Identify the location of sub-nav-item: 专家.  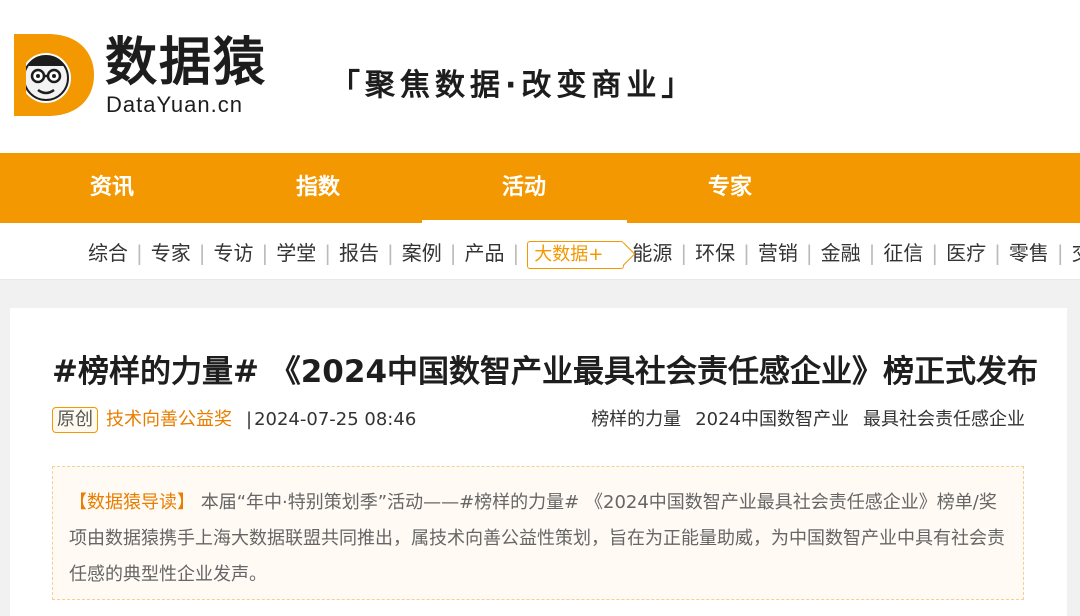
(171, 251).